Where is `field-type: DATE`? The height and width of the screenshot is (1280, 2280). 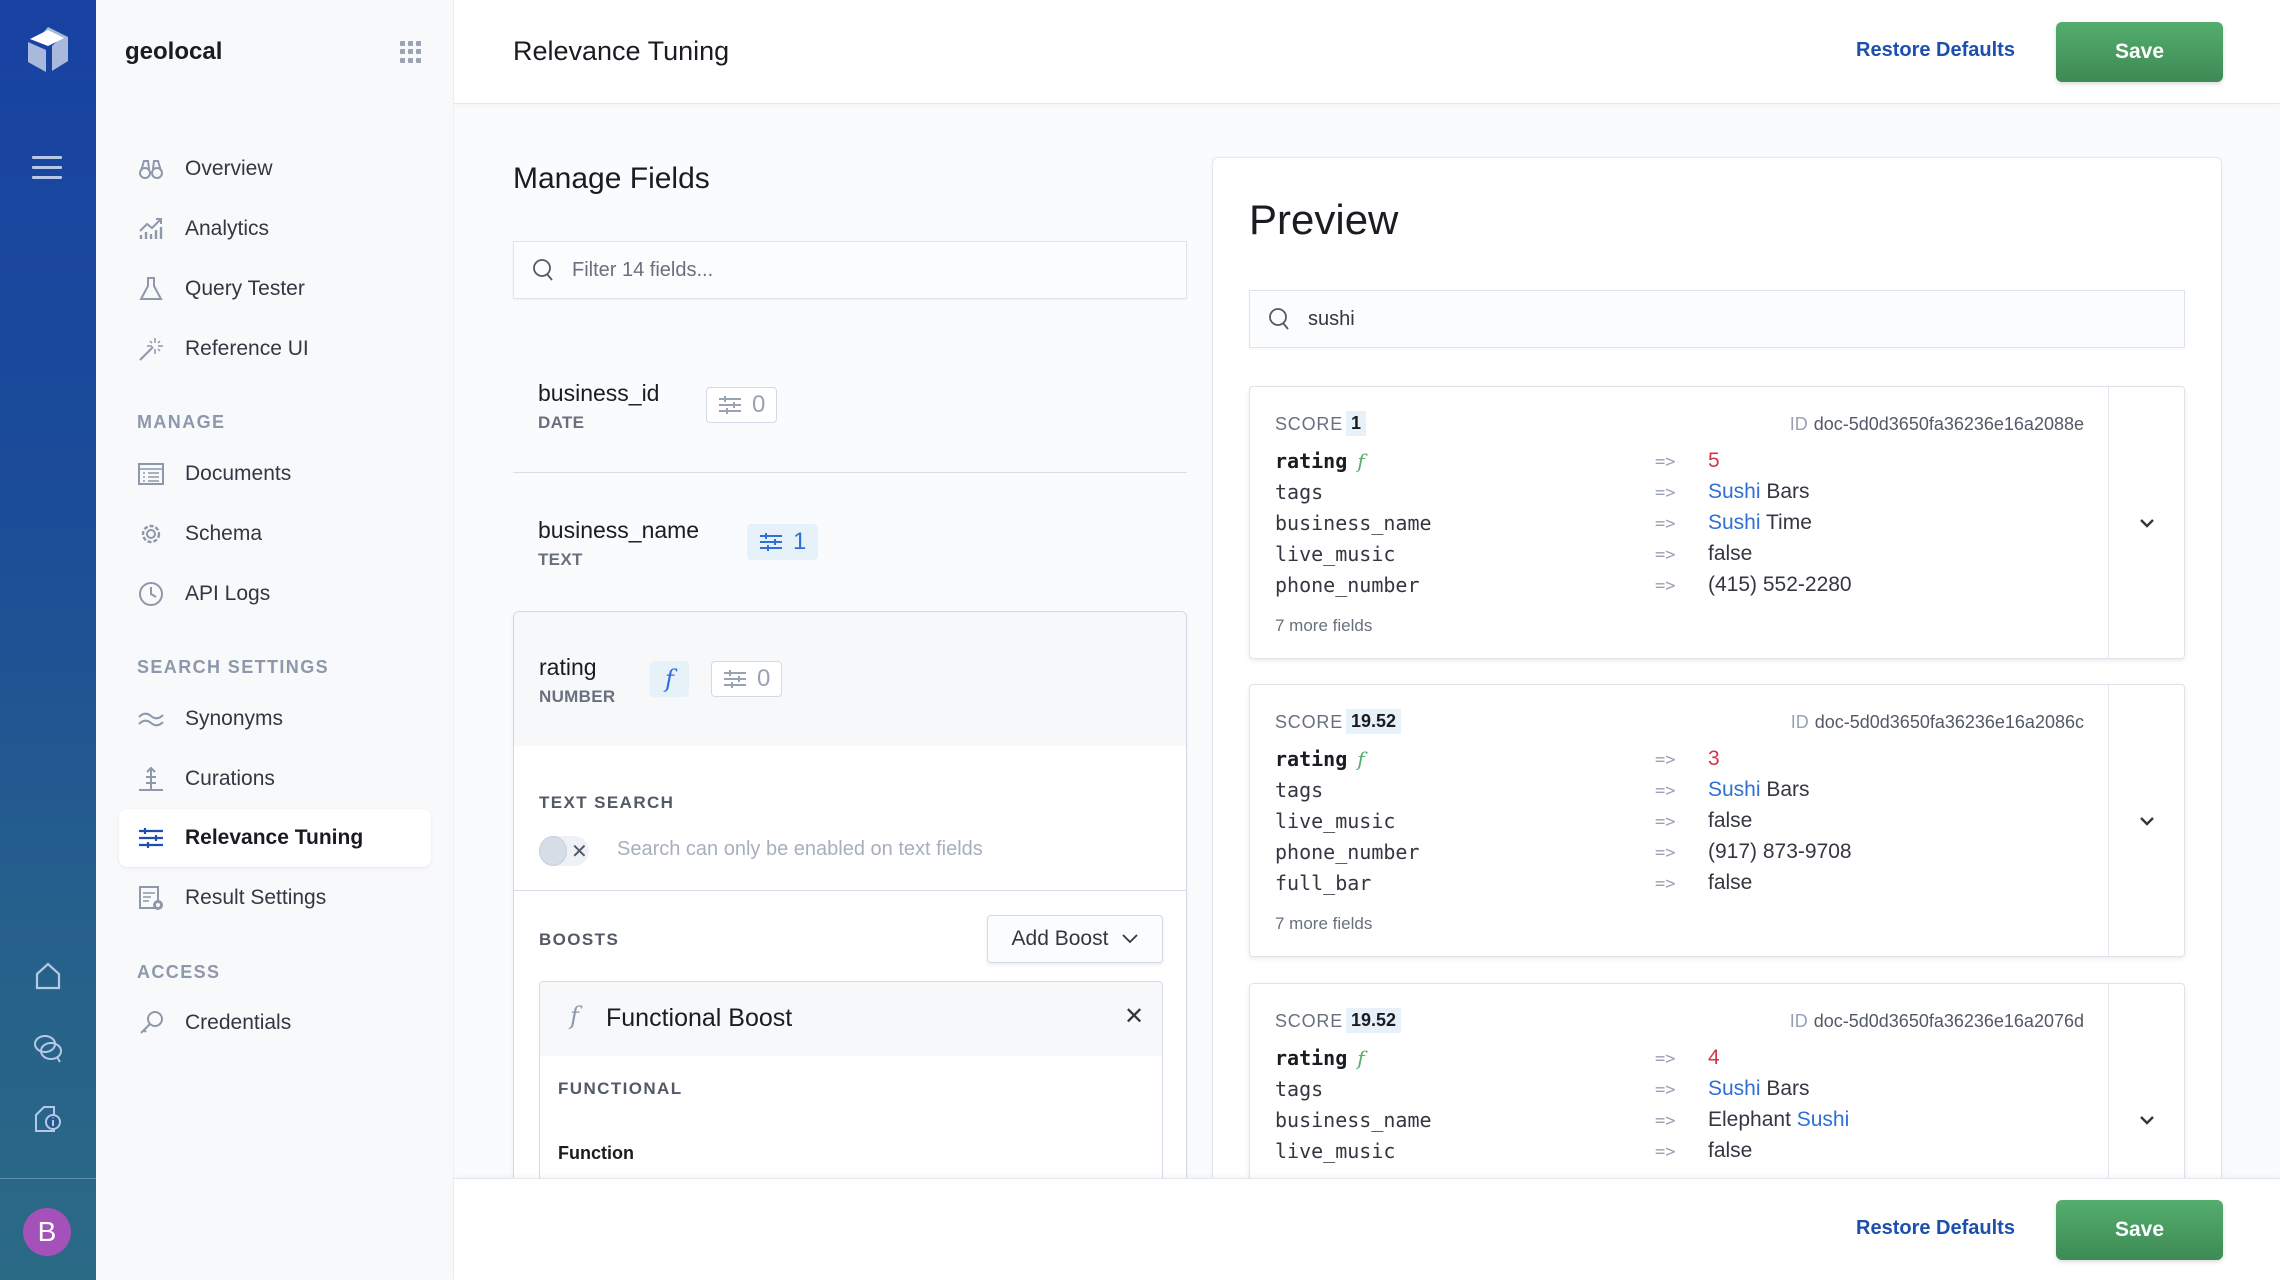
field-type: DATE is located at coordinates (561, 422).